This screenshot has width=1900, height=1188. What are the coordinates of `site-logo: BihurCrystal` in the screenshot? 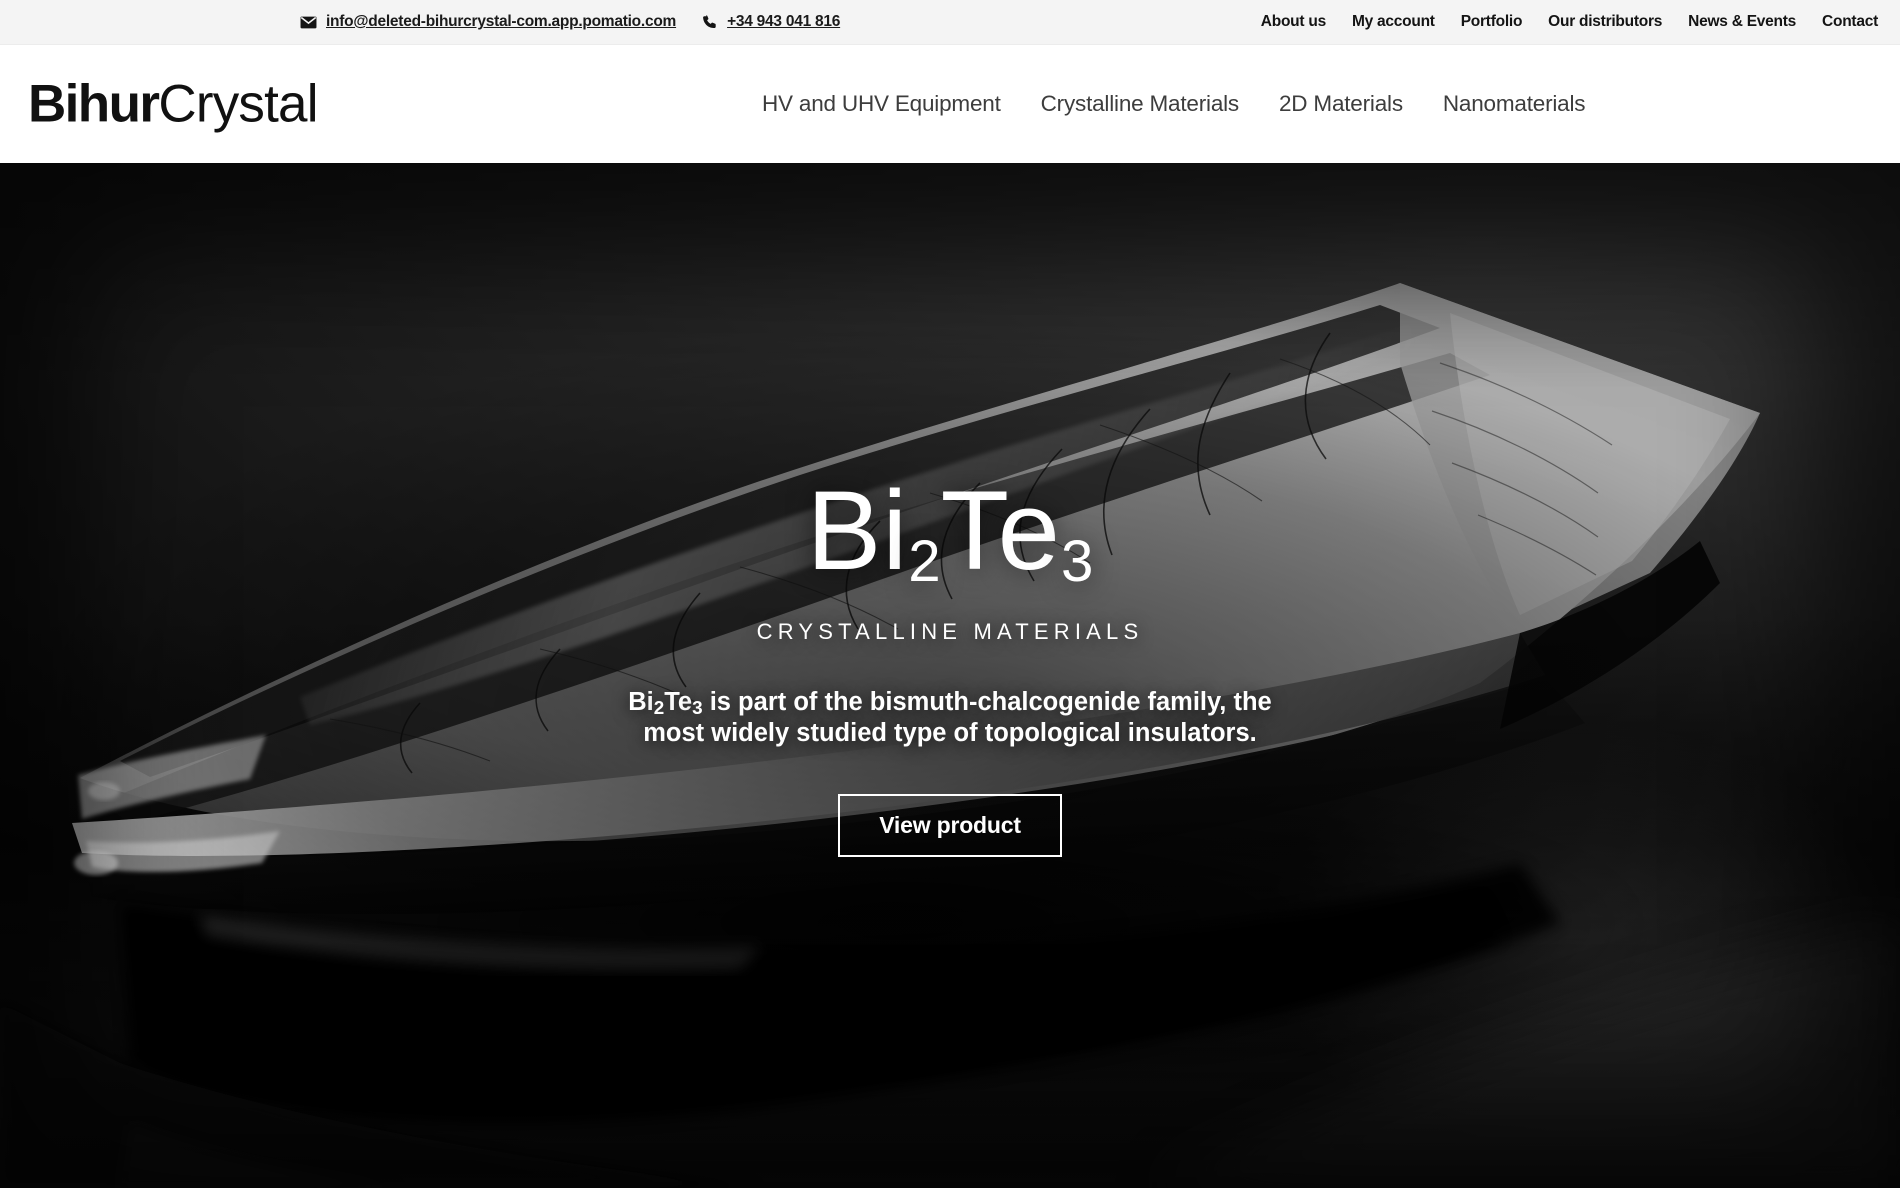 It's located at (173, 104).